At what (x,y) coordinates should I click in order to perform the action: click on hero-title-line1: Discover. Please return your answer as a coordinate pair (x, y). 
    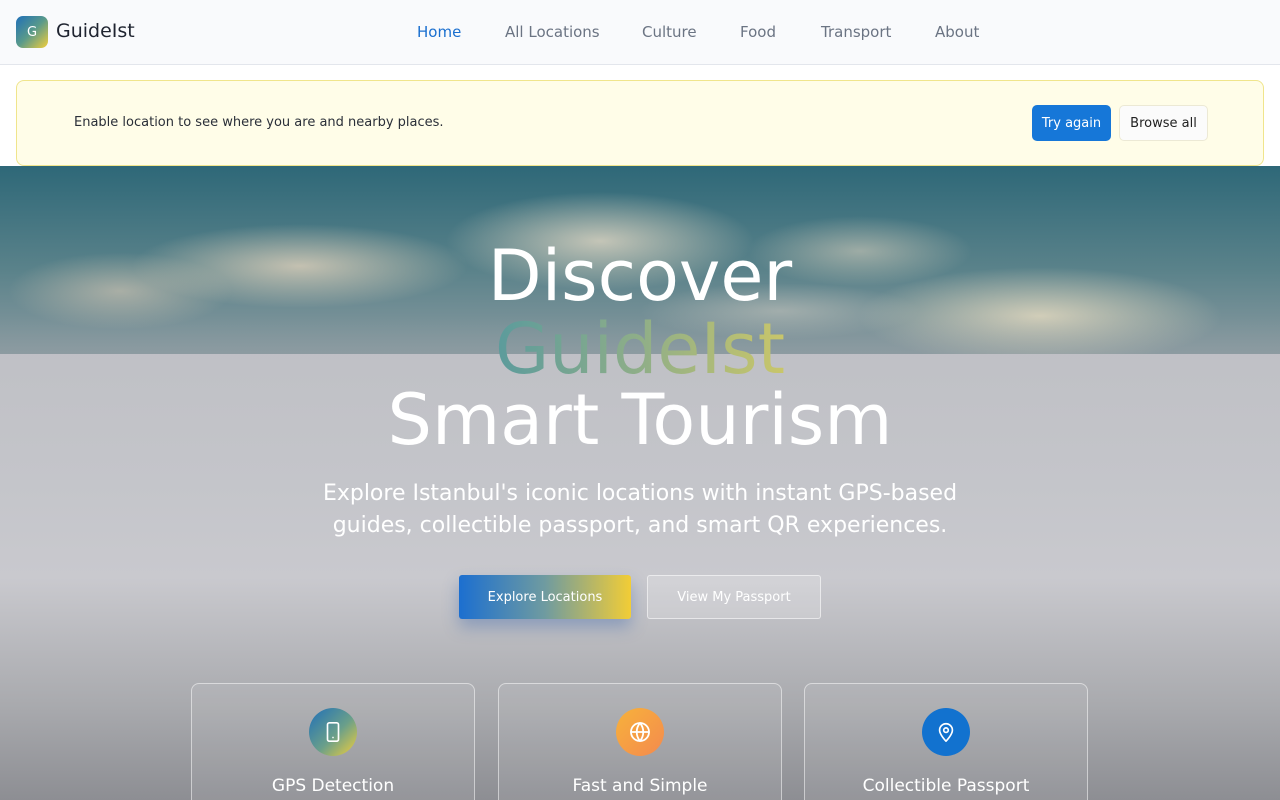
    Looking at the image, I should click on (640, 276).